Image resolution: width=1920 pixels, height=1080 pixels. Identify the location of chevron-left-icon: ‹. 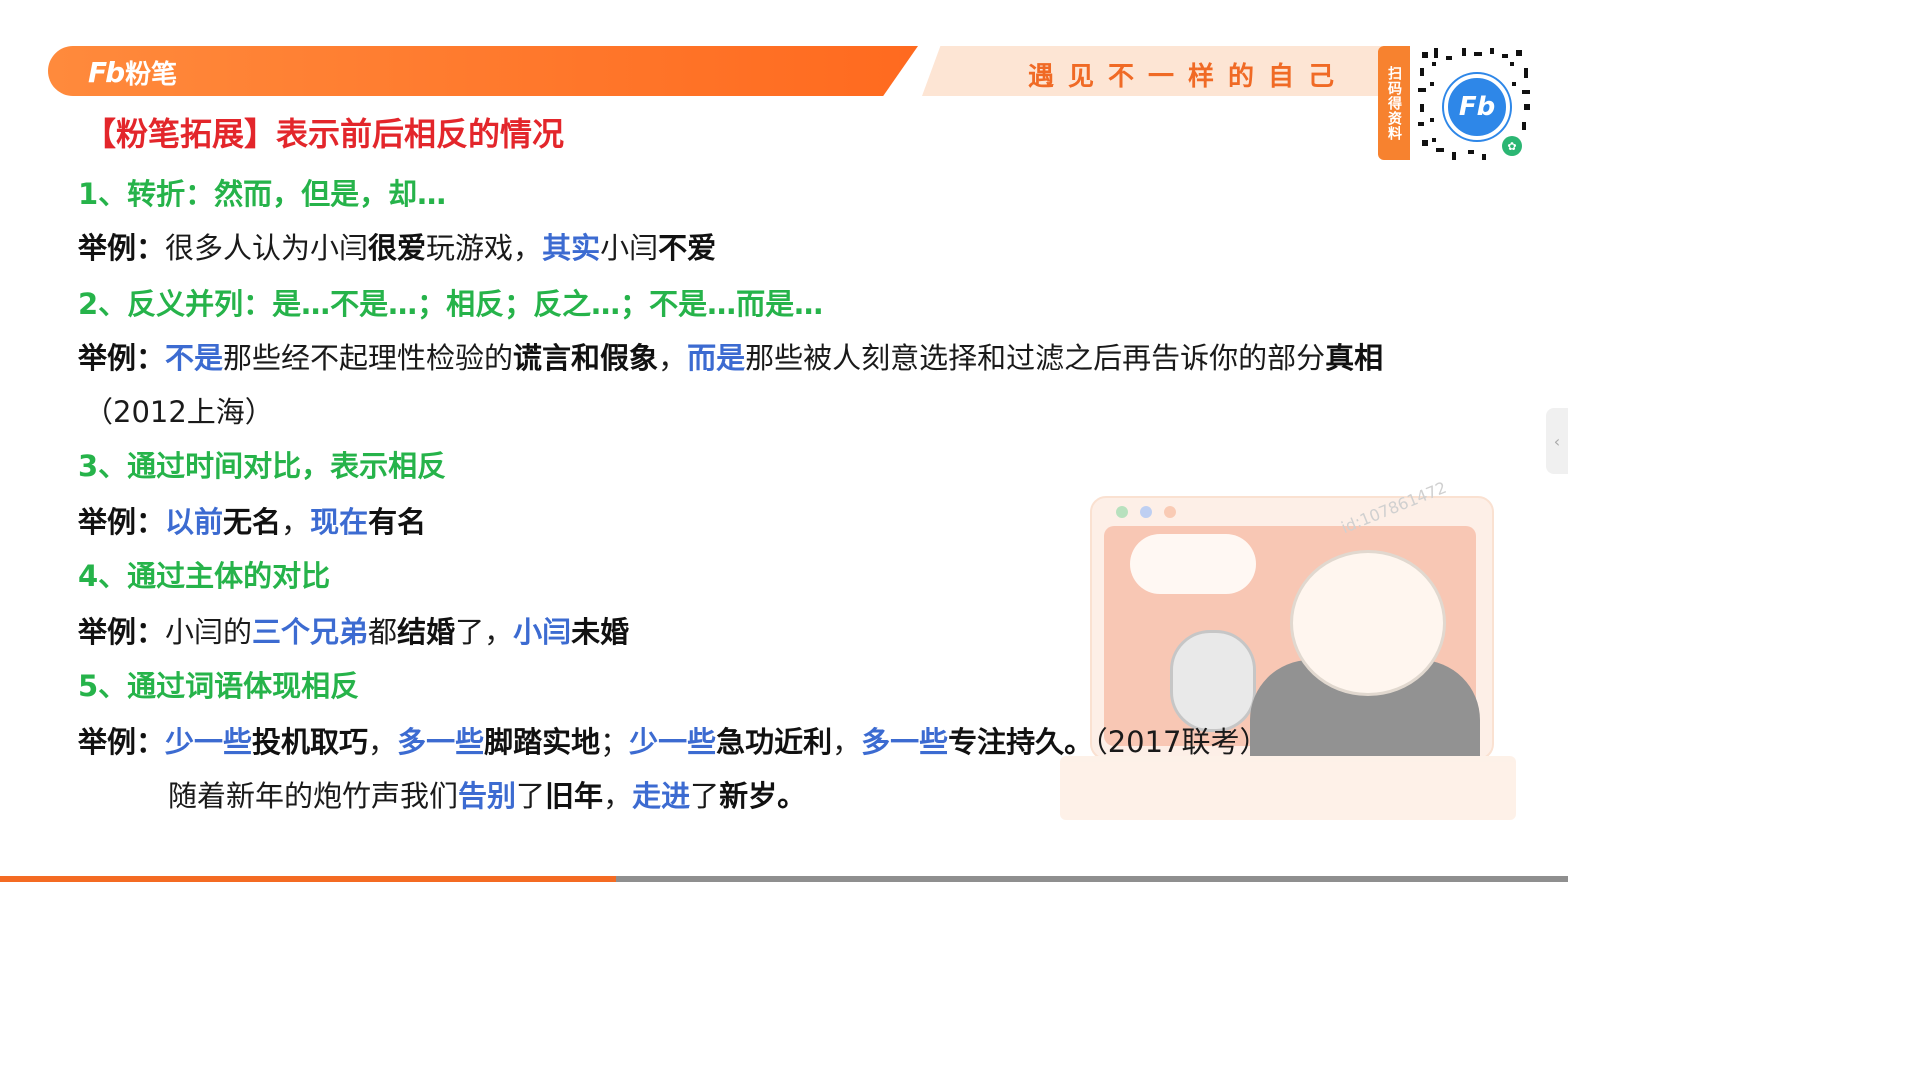
(1557, 441).